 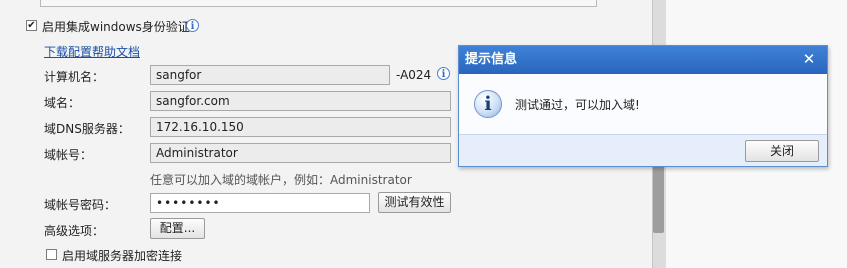 What do you see at coordinates (122, 256) in the screenshot?
I see `encrypt-label: 启用域服务器加密连接` at bounding box center [122, 256].